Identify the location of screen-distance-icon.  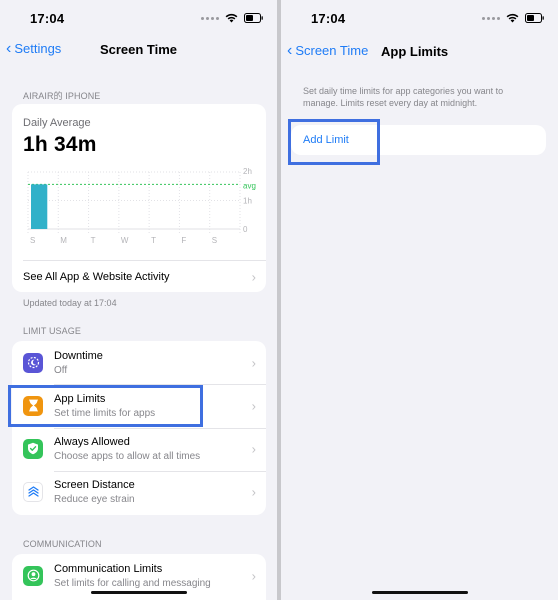
(33, 491).